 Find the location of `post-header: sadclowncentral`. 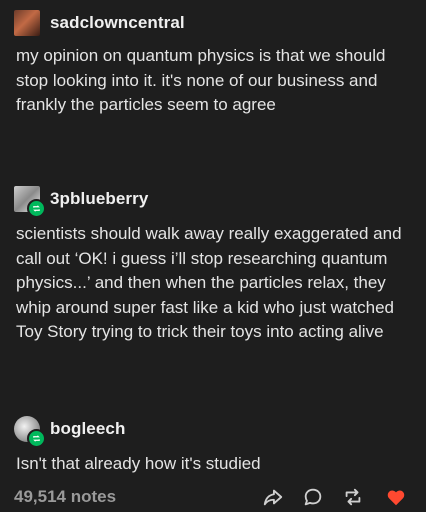

post-header: sadclowncentral is located at coordinates (99, 23).